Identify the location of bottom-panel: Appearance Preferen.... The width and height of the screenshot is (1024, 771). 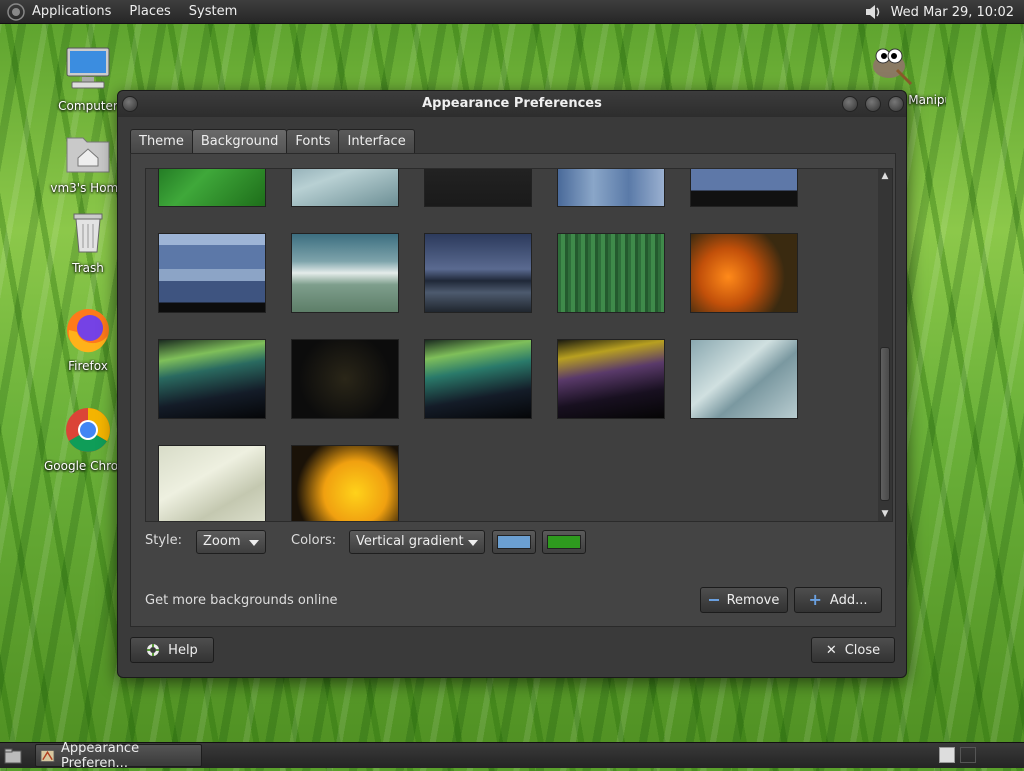
(512, 756).